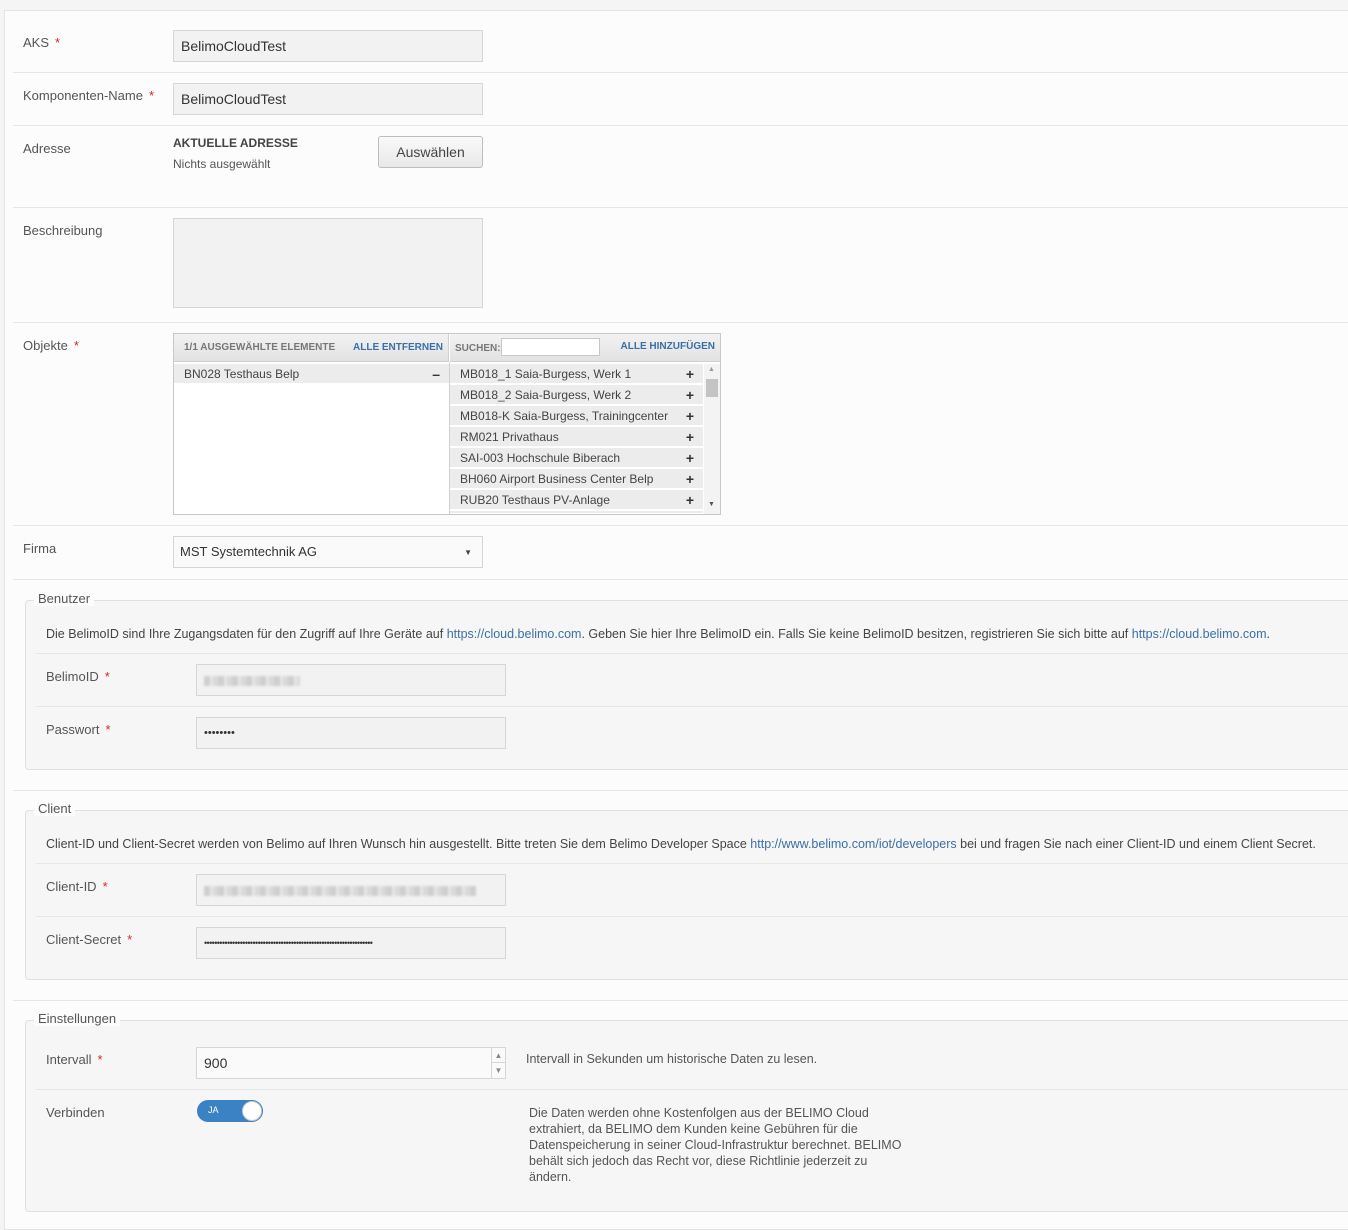 The height and width of the screenshot is (1230, 1348). What do you see at coordinates (576, 437) in the screenshot?
I see `available-item: RM021 Privathaus +` at bounding box center [576, 437].